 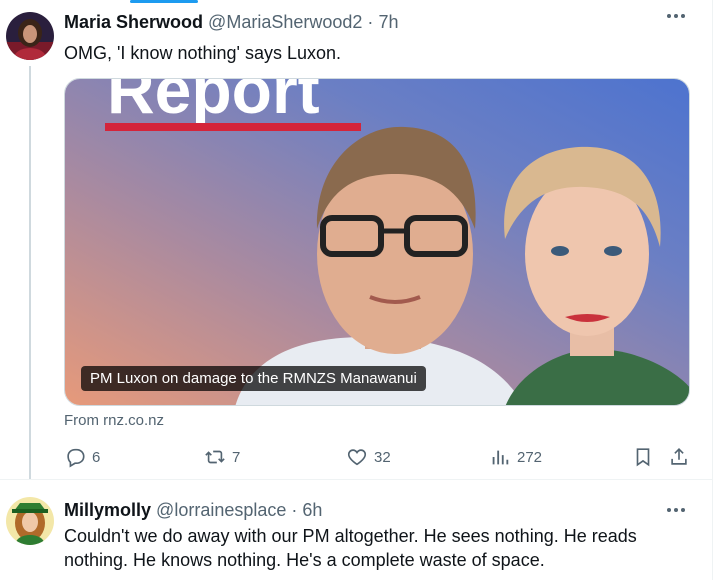 I want to click on tweet-actions: 6 7 32 272, so click(x=379, y=458).